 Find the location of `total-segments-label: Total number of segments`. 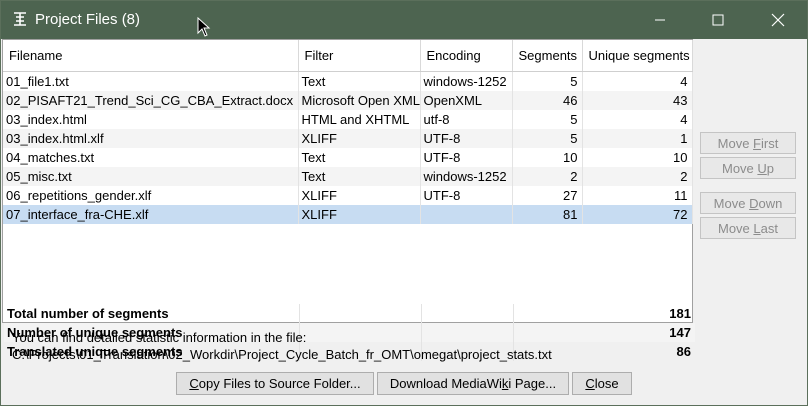

total-segments-label: Total number of segments is located at coordinates (88, 313).